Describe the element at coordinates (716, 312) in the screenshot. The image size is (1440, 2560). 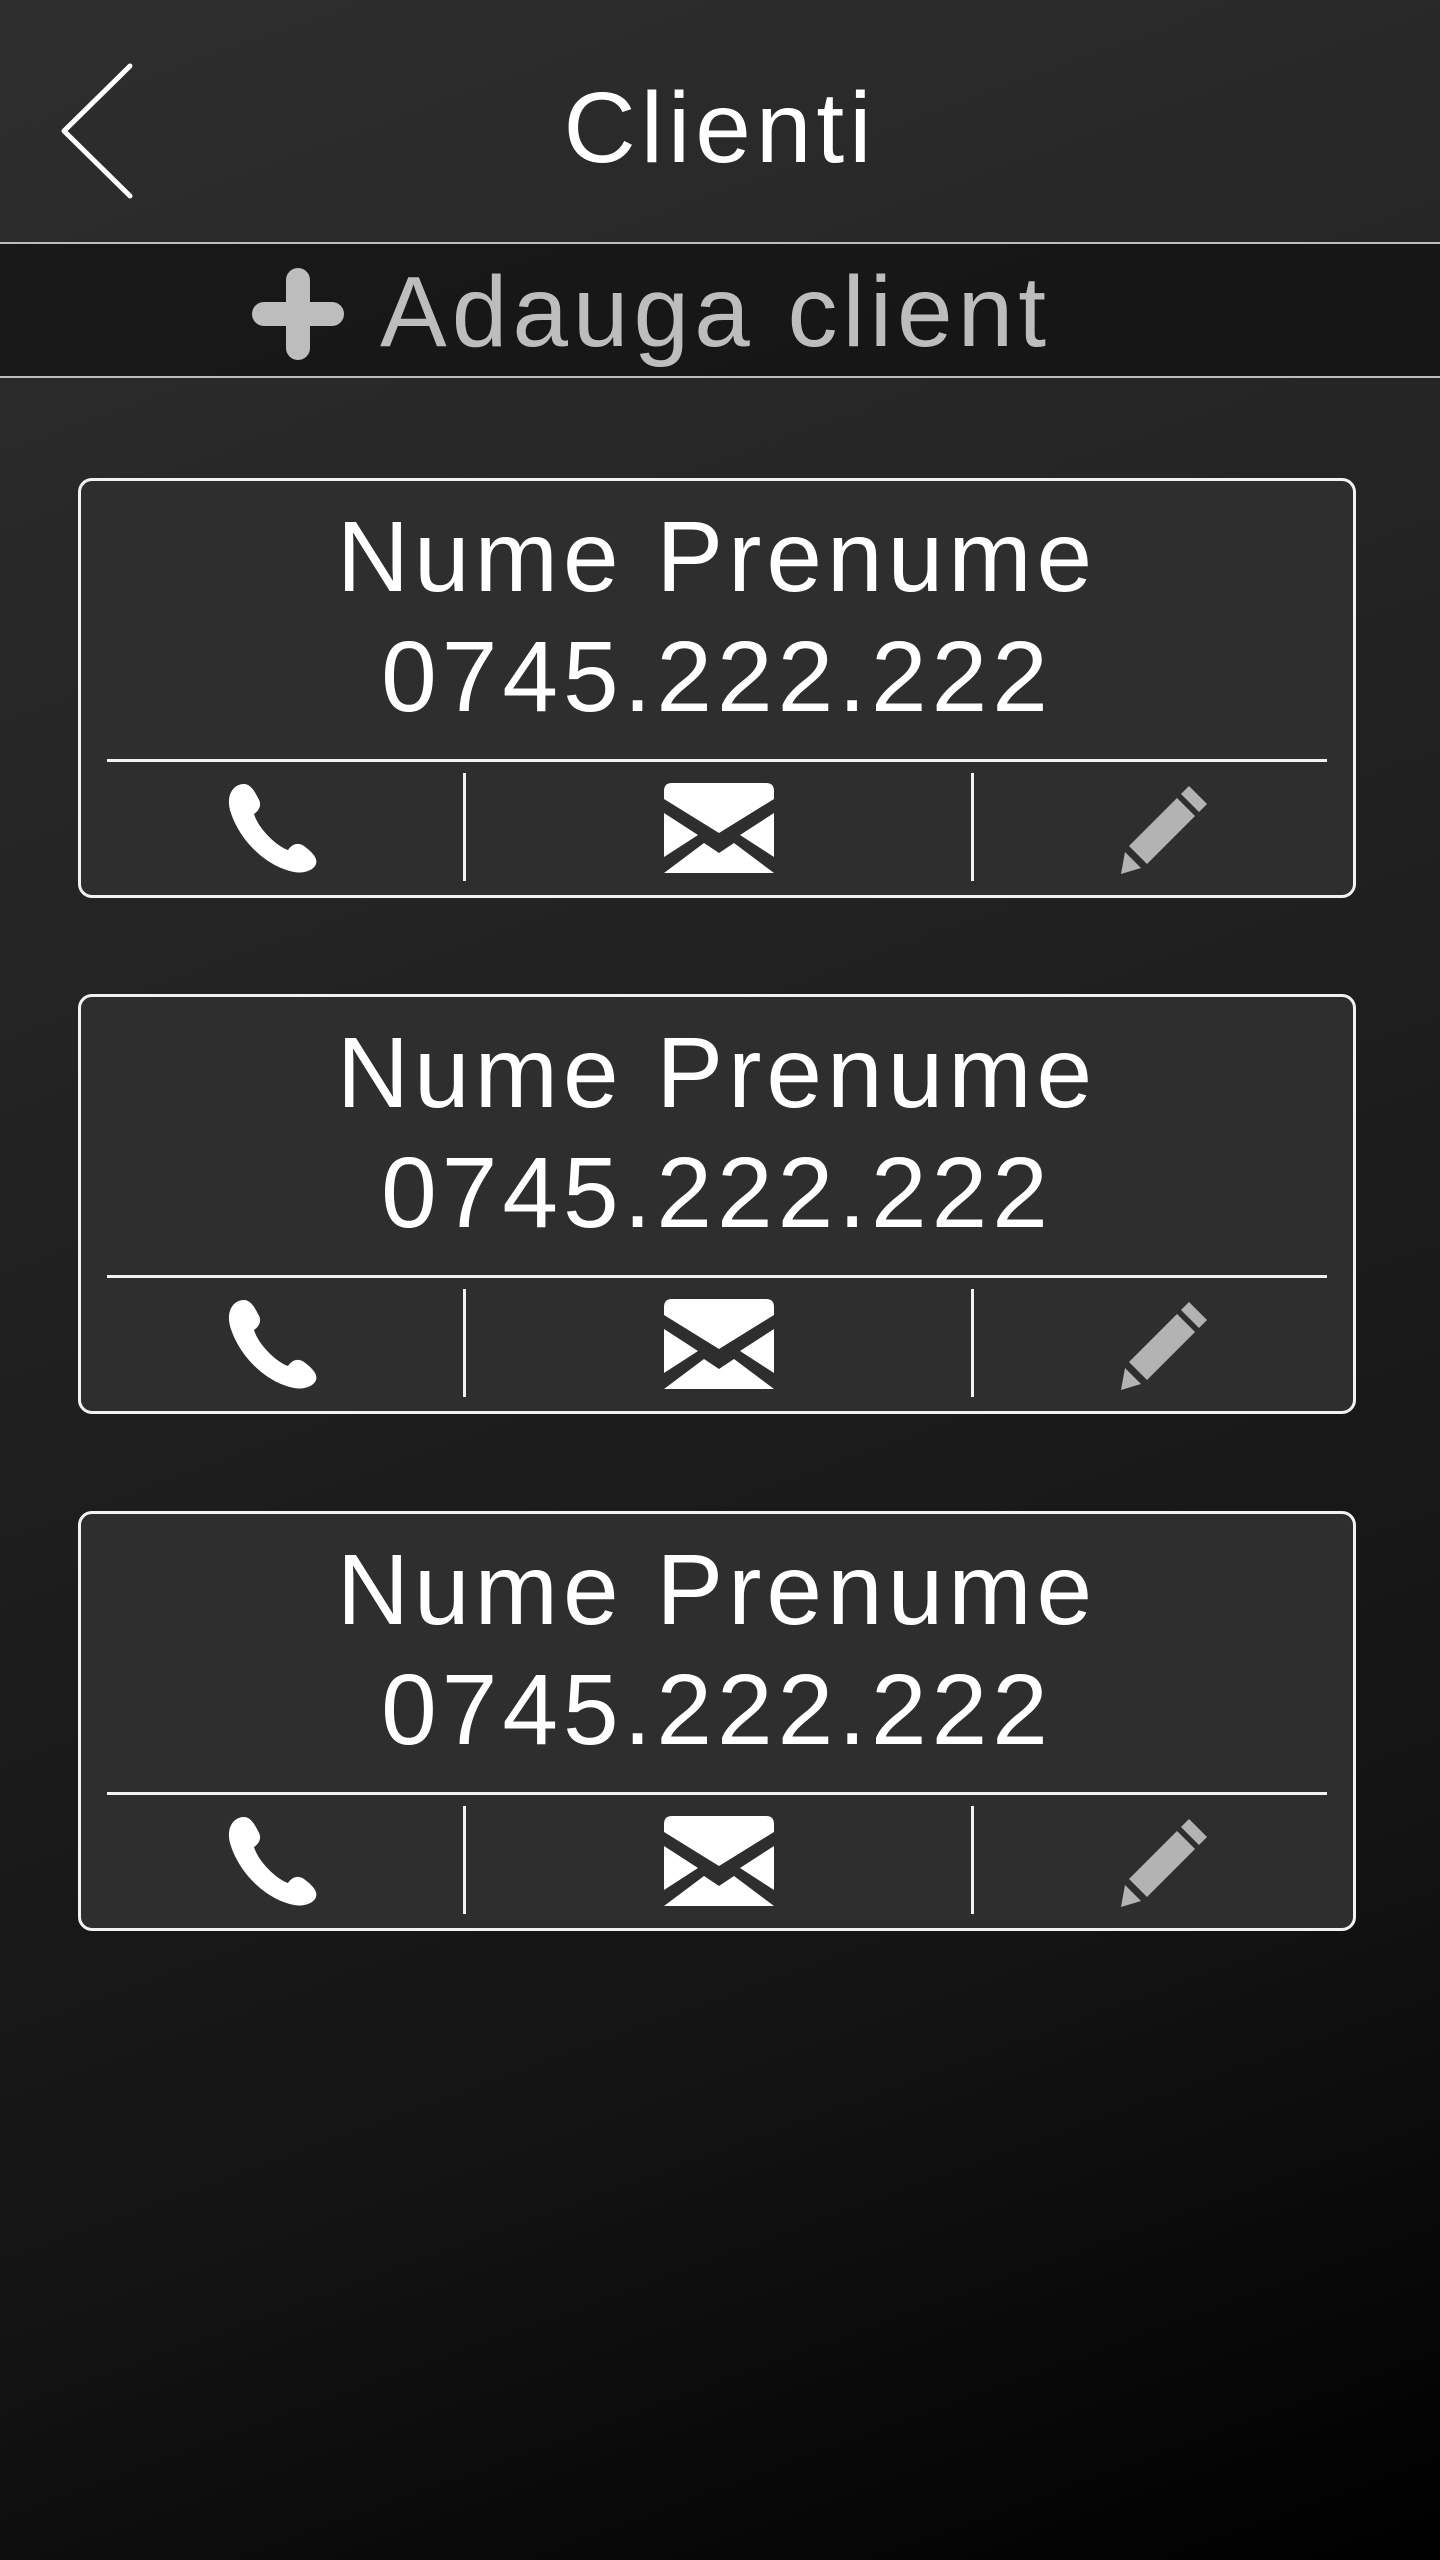
I see `add-client-label: Adauga client` at that location.